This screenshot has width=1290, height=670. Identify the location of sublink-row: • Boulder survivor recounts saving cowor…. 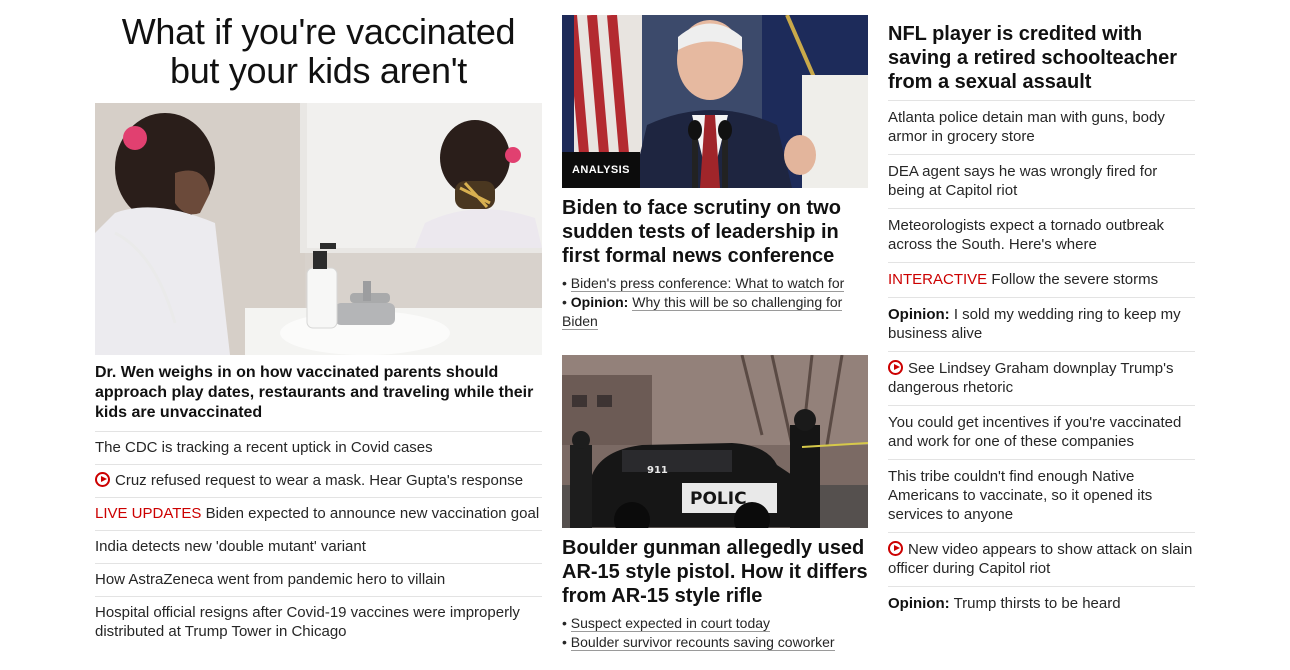
(698, 642).